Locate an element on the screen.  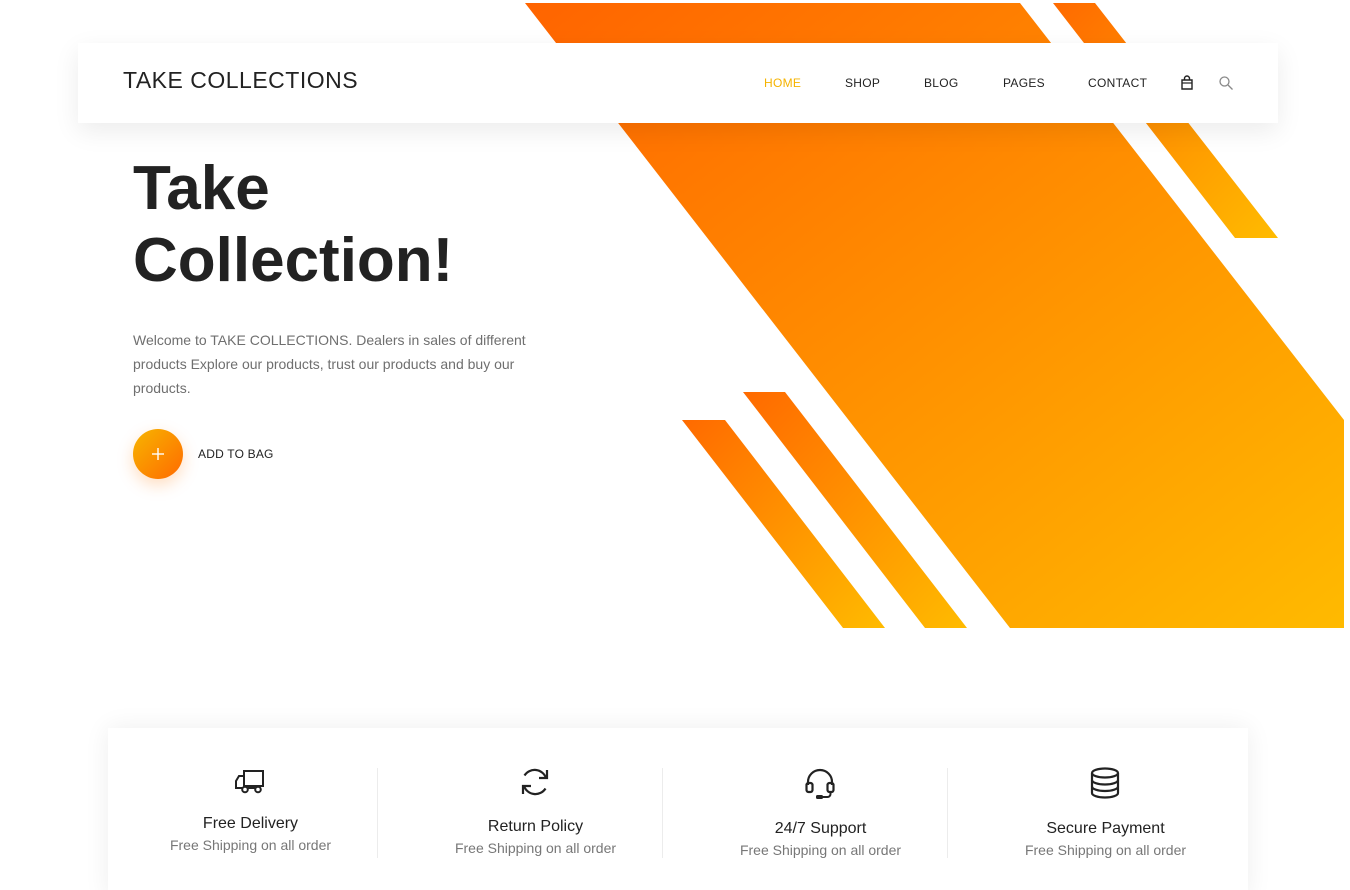
database-icon is located at coordinates (1105, 783).